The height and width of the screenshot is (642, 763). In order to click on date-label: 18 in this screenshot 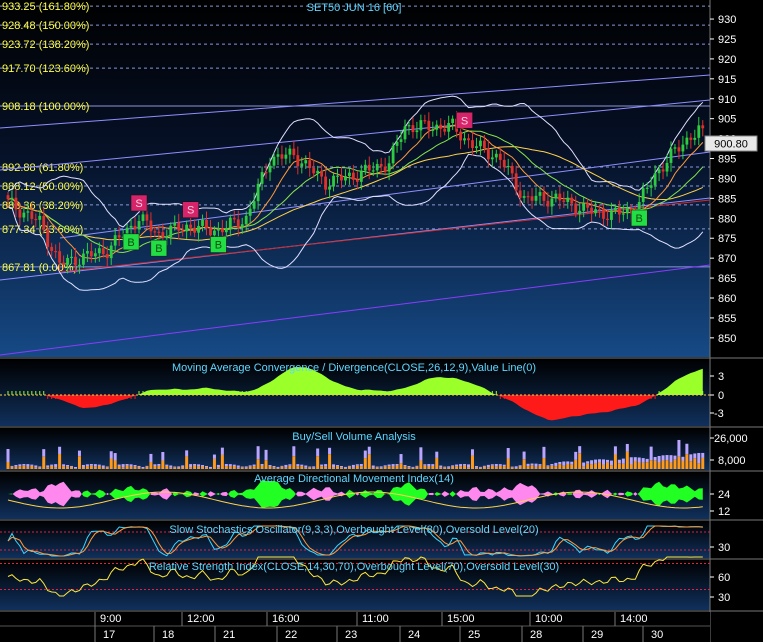, I will do `click(168, 635)`.